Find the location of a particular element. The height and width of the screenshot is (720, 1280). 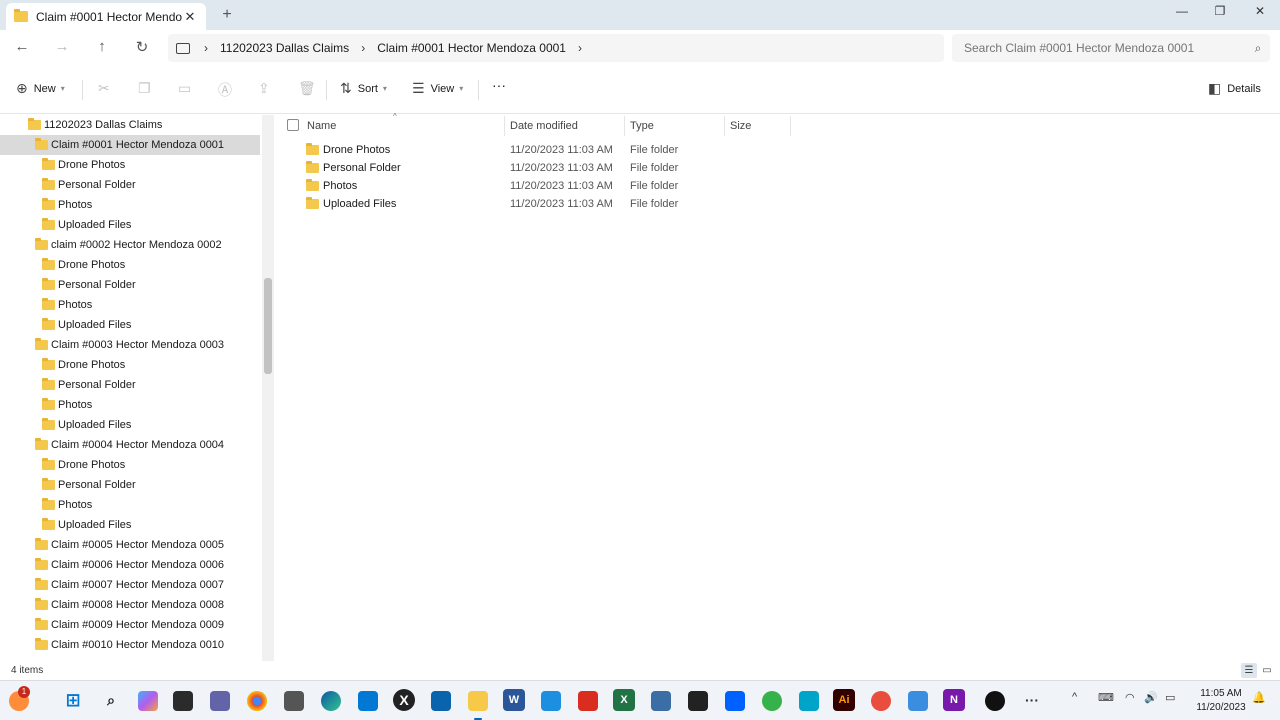

forward-button: → is located at coordinates (62, 46).